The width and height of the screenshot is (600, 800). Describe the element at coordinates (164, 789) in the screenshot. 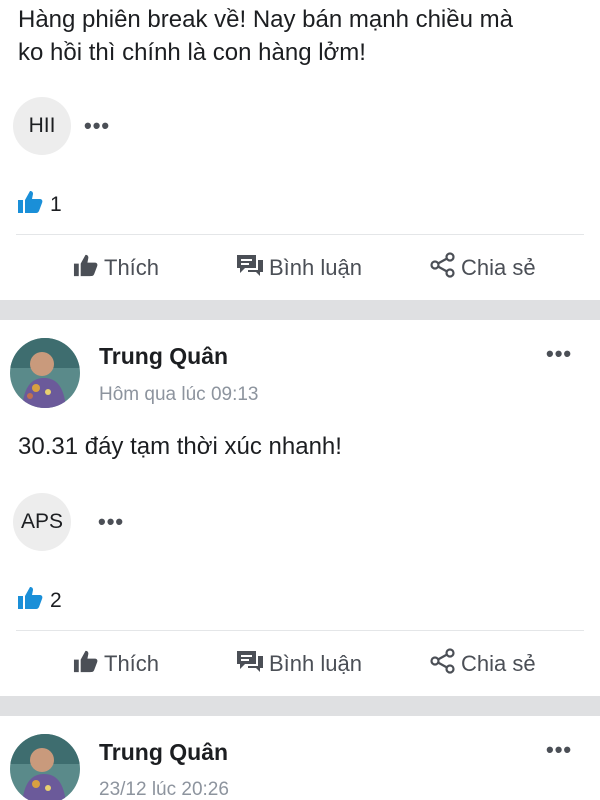

I see `post-timestamp: 23/12 lúc 20:26` at that location.